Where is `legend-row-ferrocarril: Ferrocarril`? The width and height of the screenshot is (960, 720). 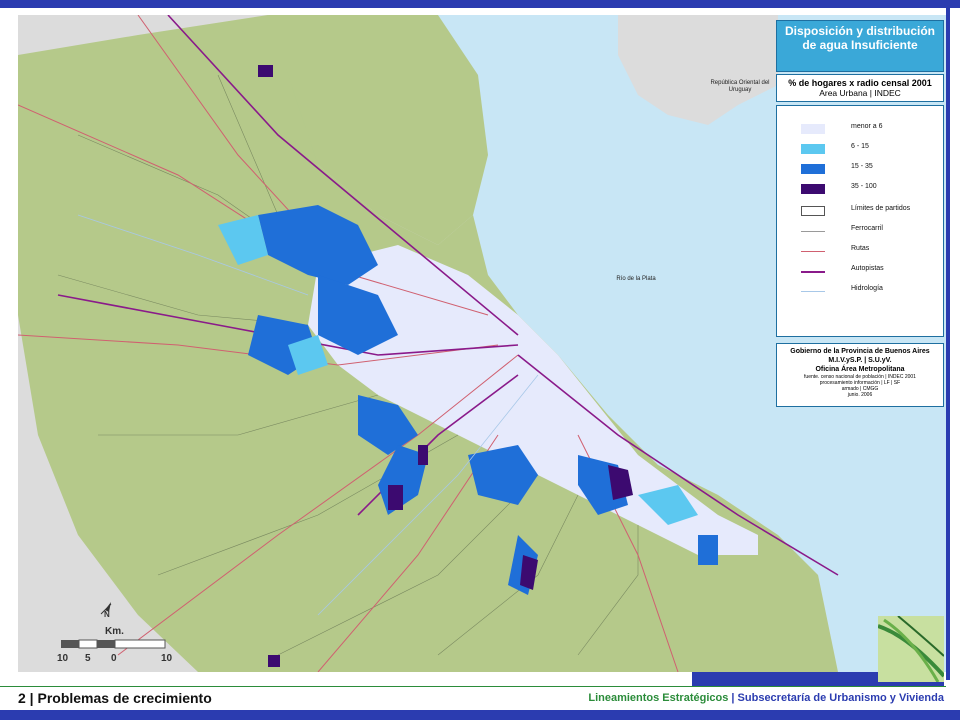
legend-row-ferrocarril: Ferrocarril is located at coordinates (861, 231).